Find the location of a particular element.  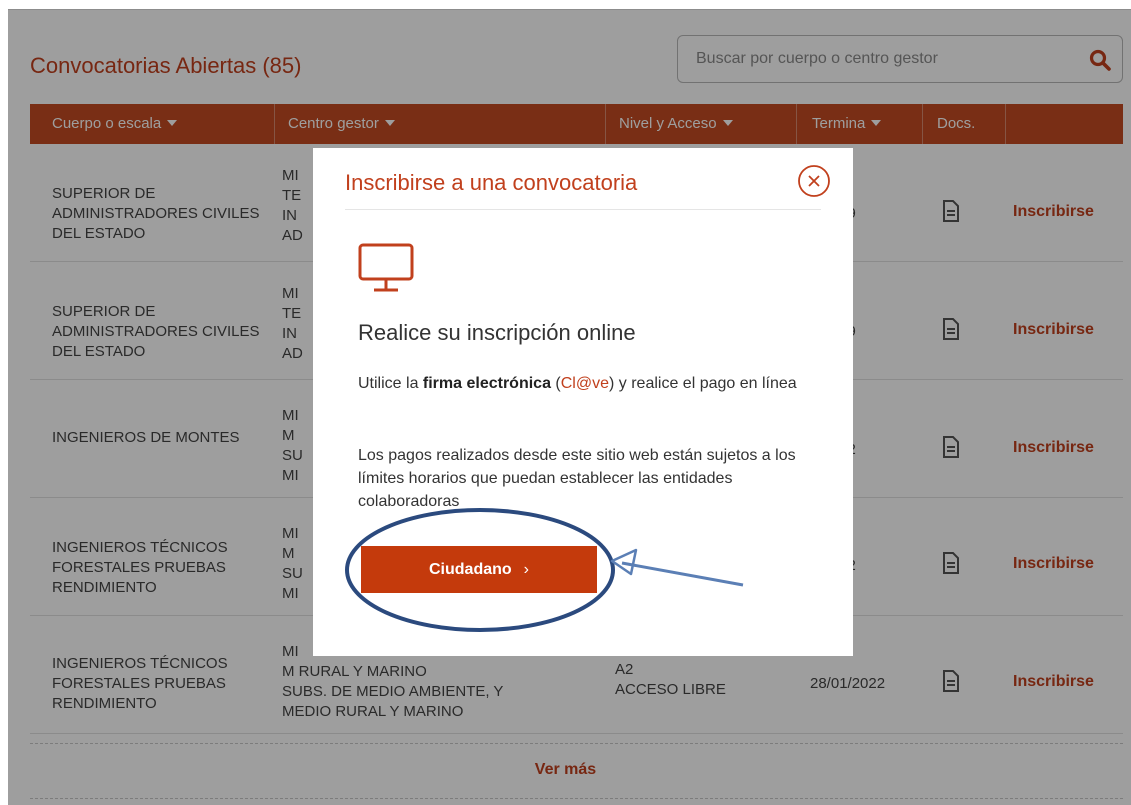

modal-heading: Realice su inscripción online is located at coordinates (497, 332).